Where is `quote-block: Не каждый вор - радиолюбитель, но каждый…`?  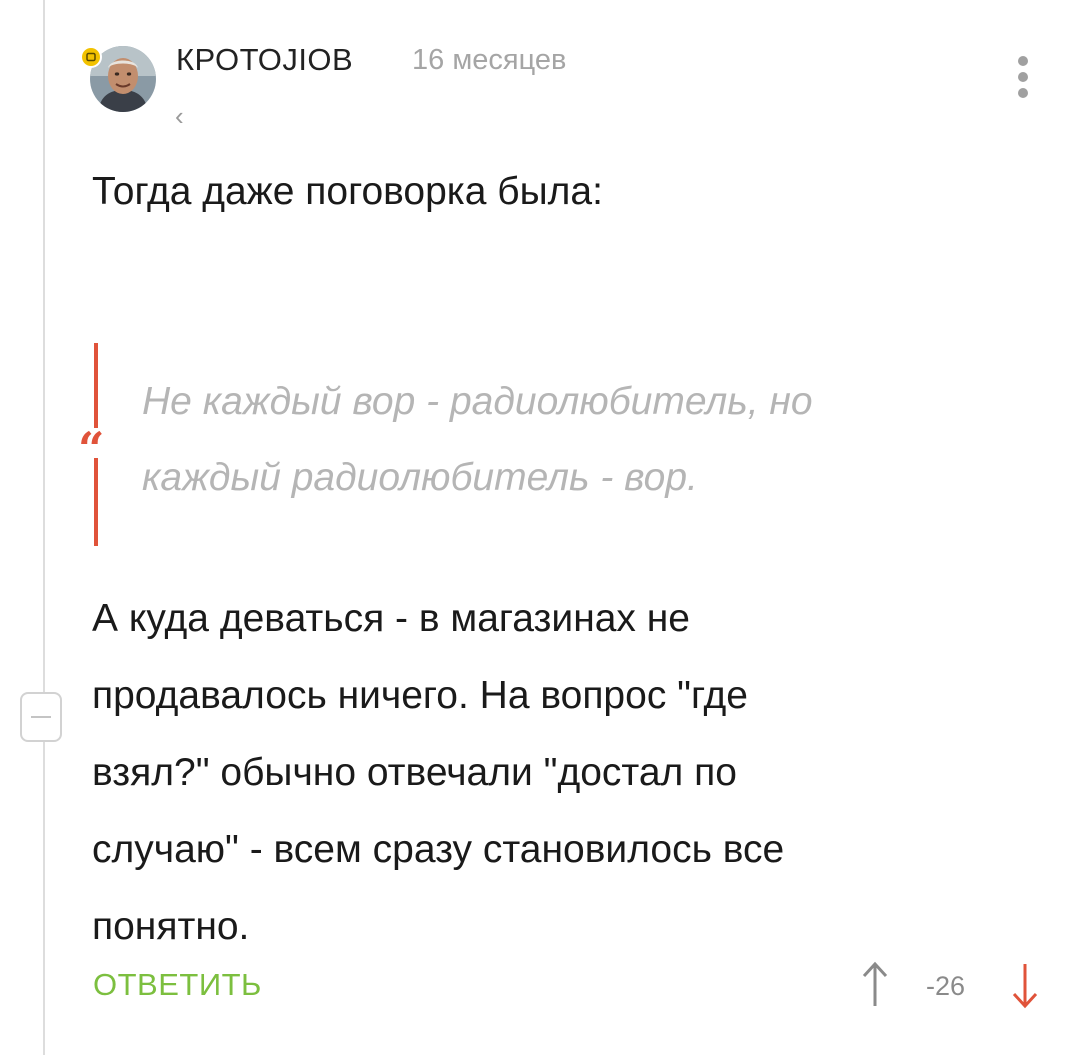
quote-block: Не каждый вор - радиолюбитель, но каждый… is located at coordinates (477, 440).